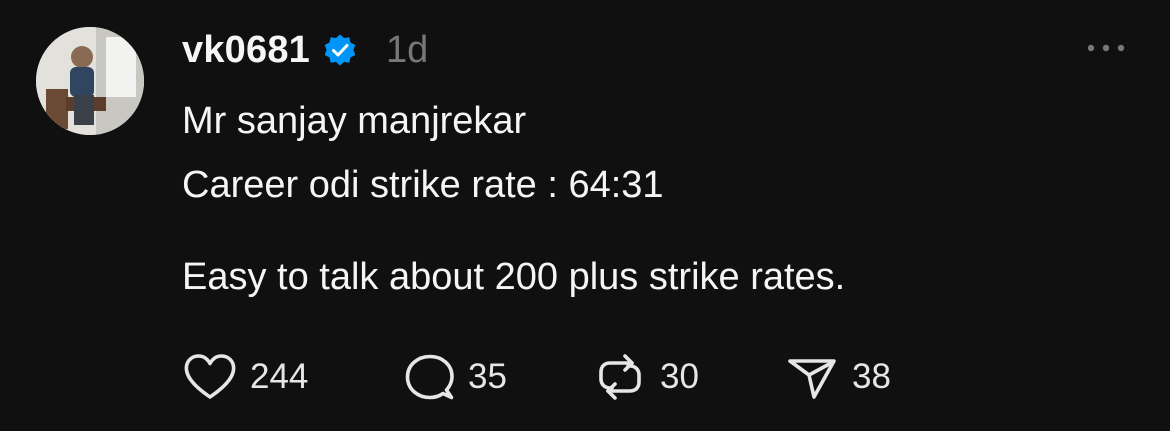  Describe the element at coordinates (354, 121) in the screenshot. I see `post-text-line: Mr sanjay manjrekar` at that location.